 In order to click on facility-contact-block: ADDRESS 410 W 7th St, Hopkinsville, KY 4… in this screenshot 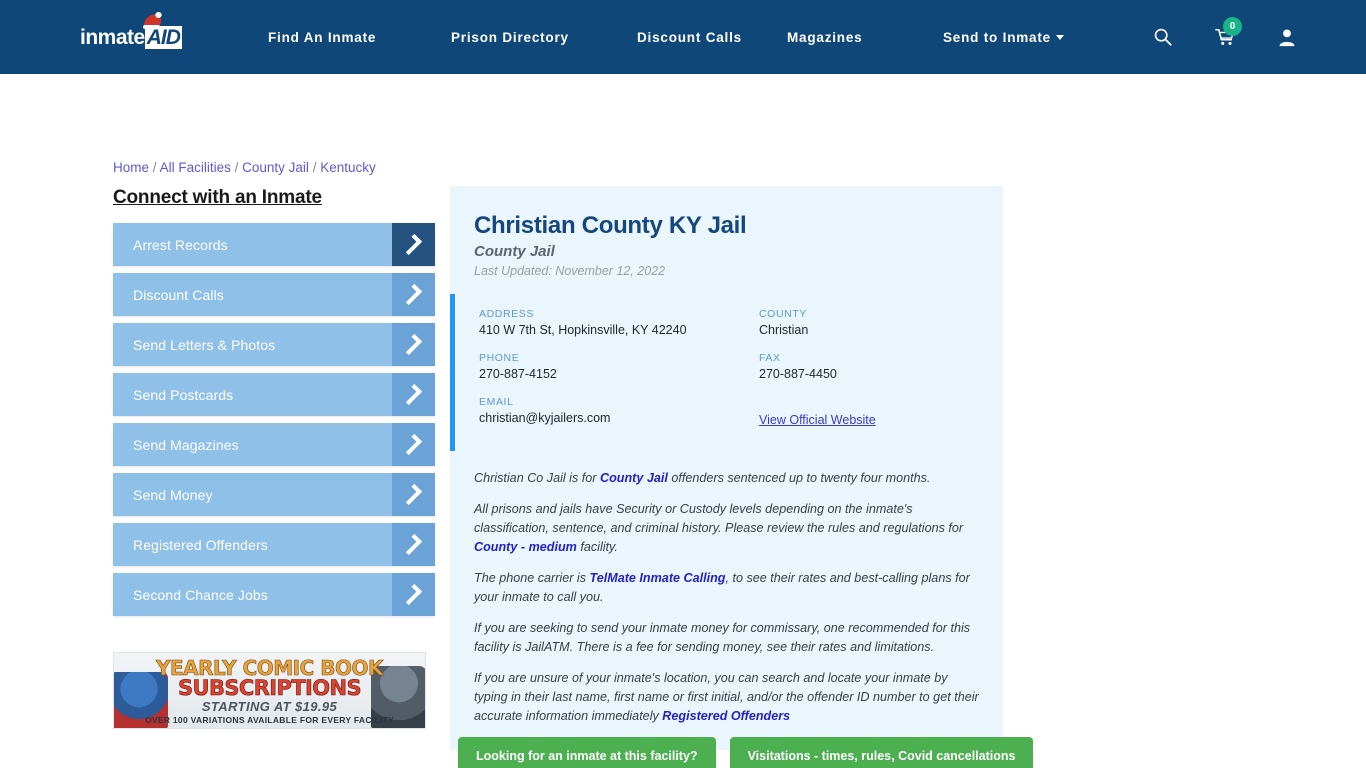, I will do `click(726, 372)`.